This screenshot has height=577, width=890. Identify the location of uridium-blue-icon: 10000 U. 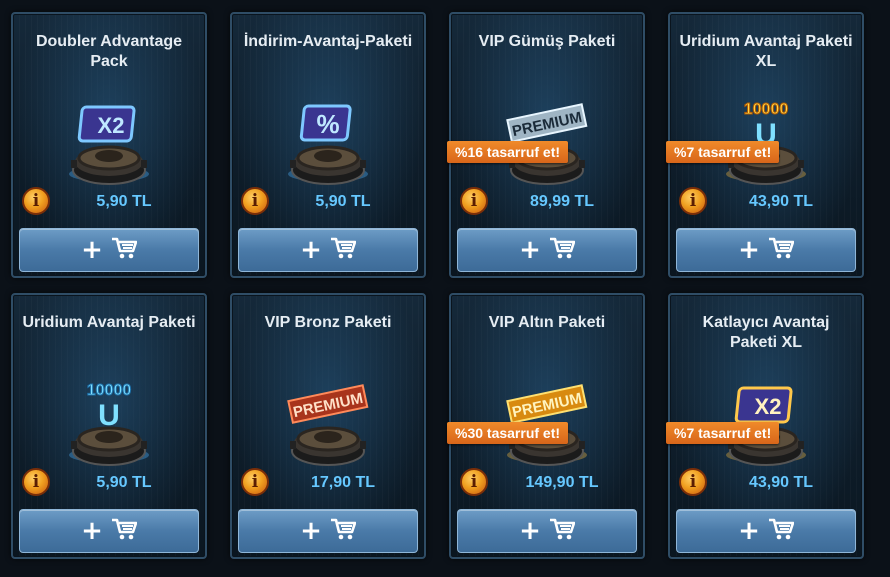
(109, 424).